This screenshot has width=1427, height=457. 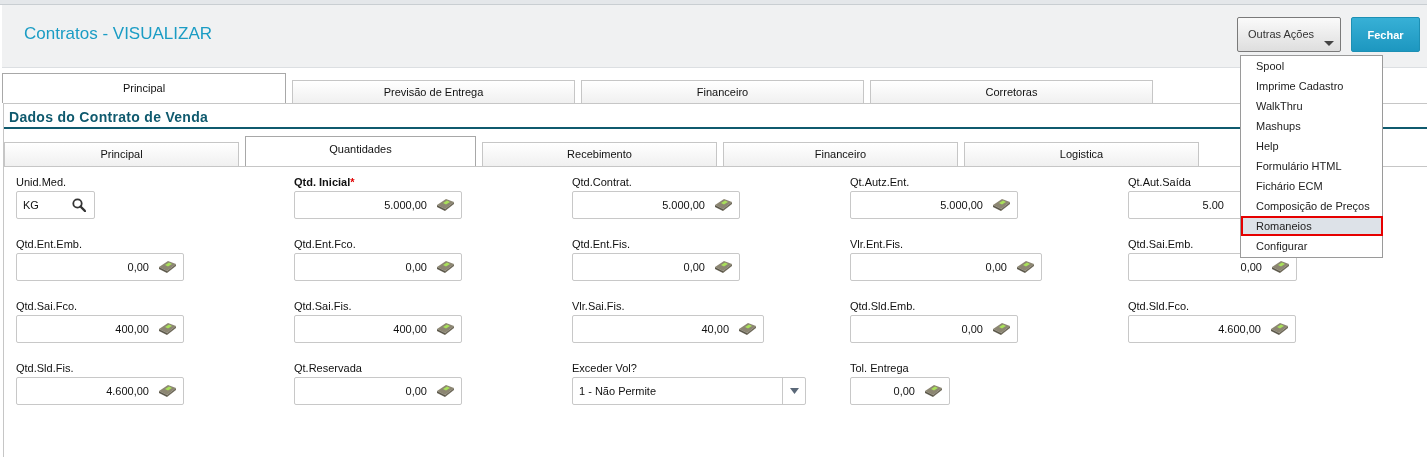 What do you see at coordinates (1311, 126) in the screenshot?
I see `menu-item: Mashups` at bounding box center [1311, 126].